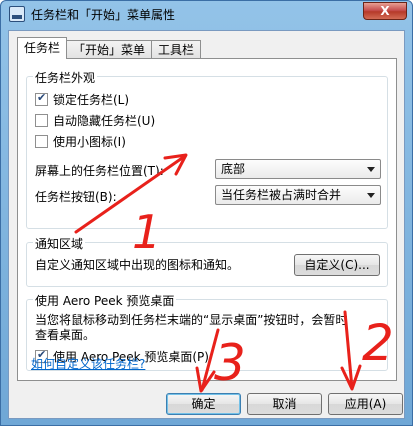 This screenshot has width=413, height=426. I want to click on buttons-label: 任务栏按钮(B):, so click(76, 197).